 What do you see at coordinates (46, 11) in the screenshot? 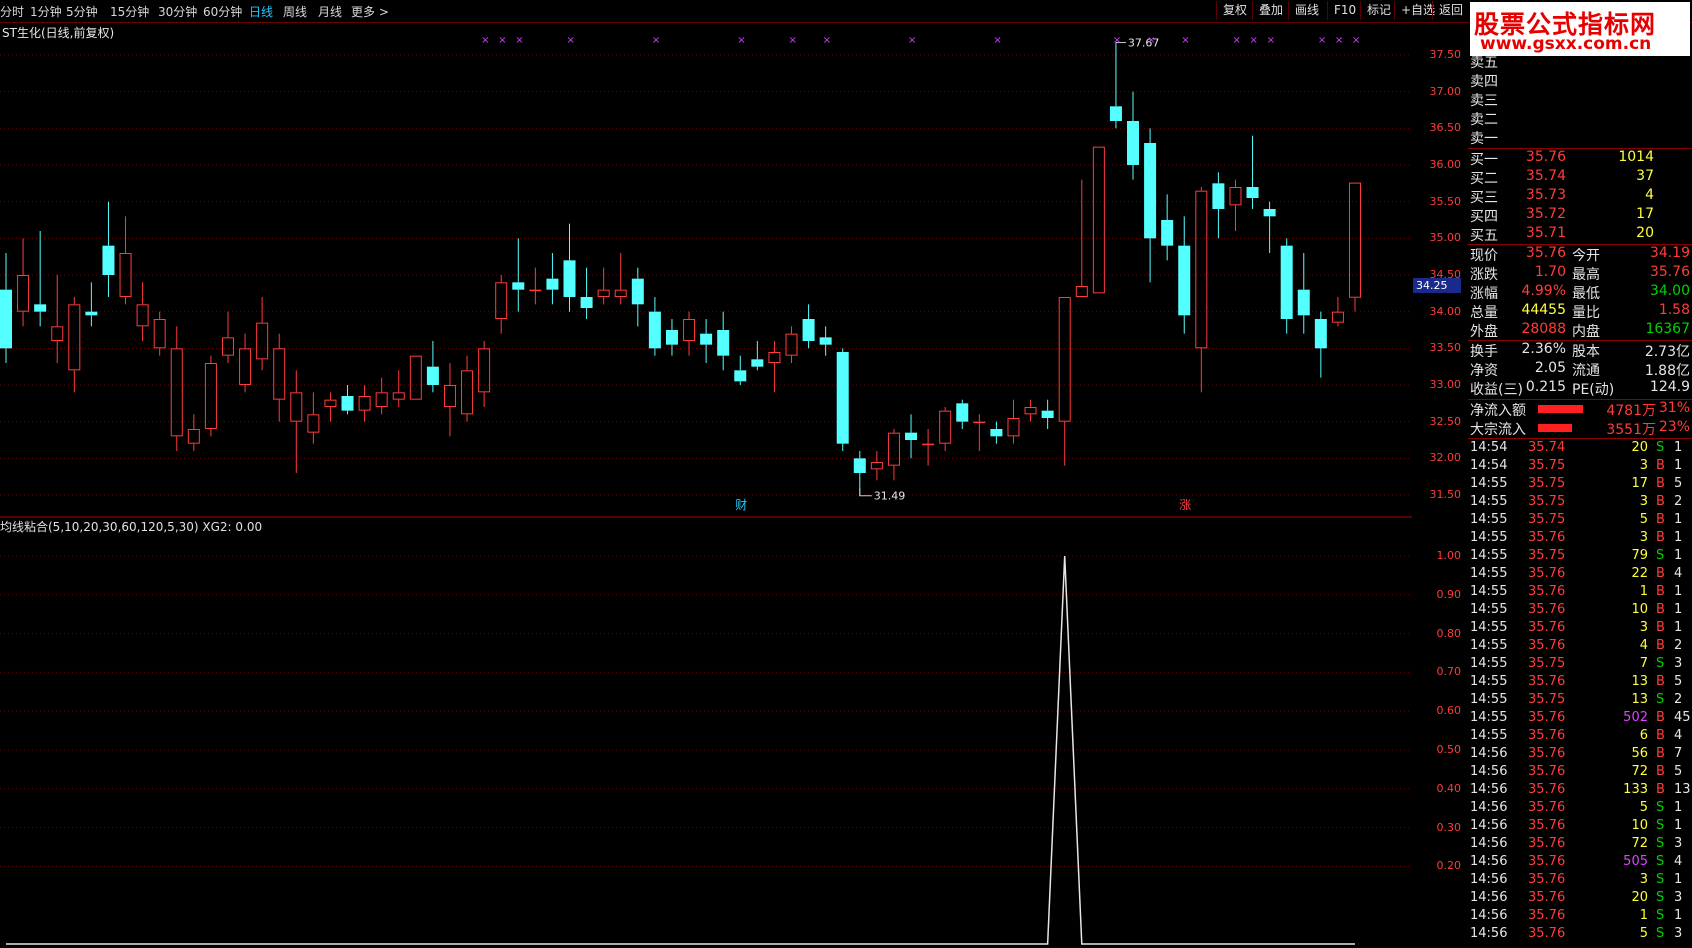
I see `period-tab-1: 1分钟` at bounding box center [46, 11].